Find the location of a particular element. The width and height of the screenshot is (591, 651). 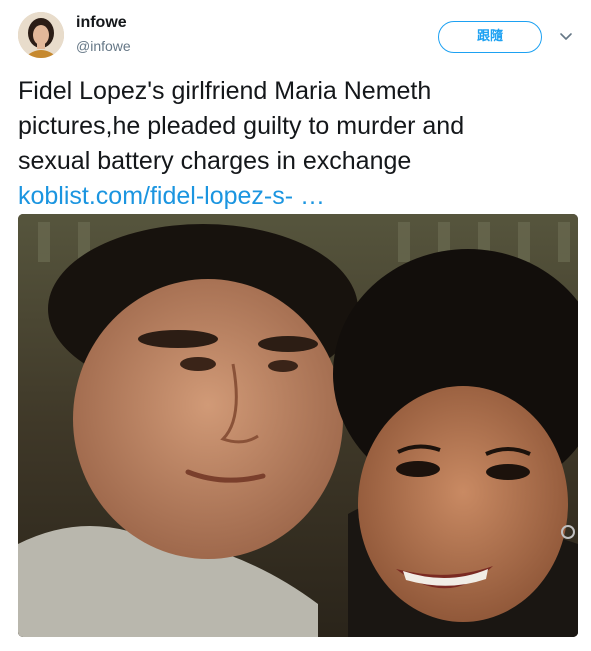

tweet-text-line: pictures,he pleaded guilty to murder and is located at coordinates (241, 126).